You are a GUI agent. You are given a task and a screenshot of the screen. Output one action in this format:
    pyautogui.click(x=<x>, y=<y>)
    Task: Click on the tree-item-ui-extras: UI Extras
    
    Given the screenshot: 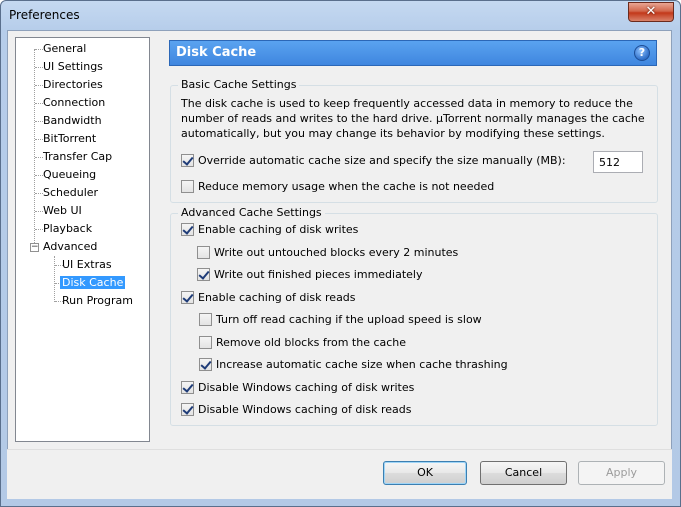 What is the action you would take?
    pyautogui.click(x=87, y=265)
    